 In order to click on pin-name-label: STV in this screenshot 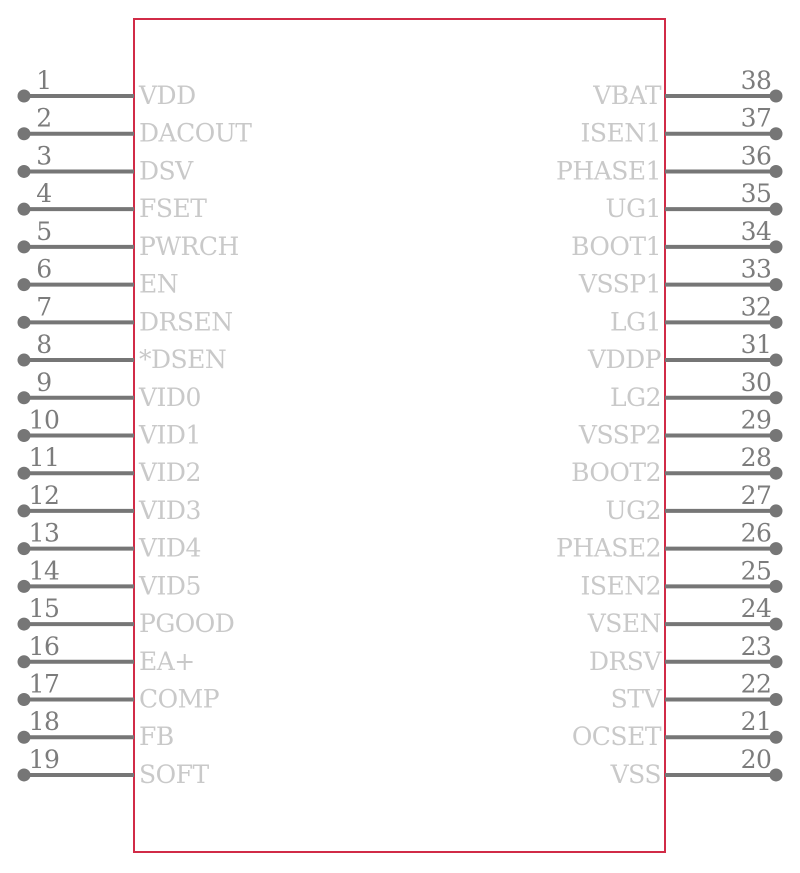, I will do `click(637, 699)`.